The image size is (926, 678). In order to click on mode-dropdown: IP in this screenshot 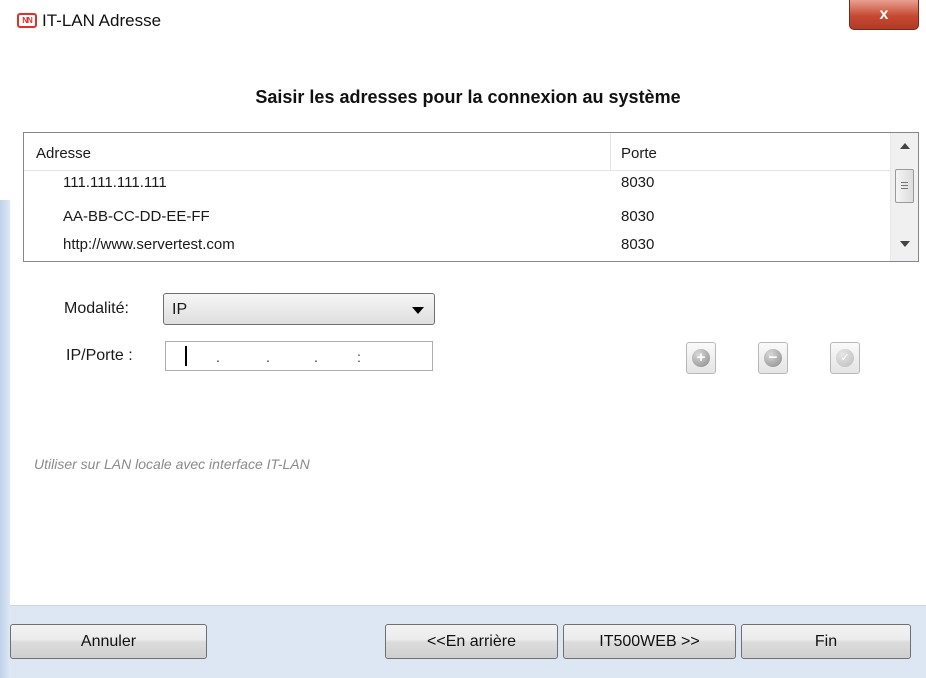, I will do `click(299, 309)`.